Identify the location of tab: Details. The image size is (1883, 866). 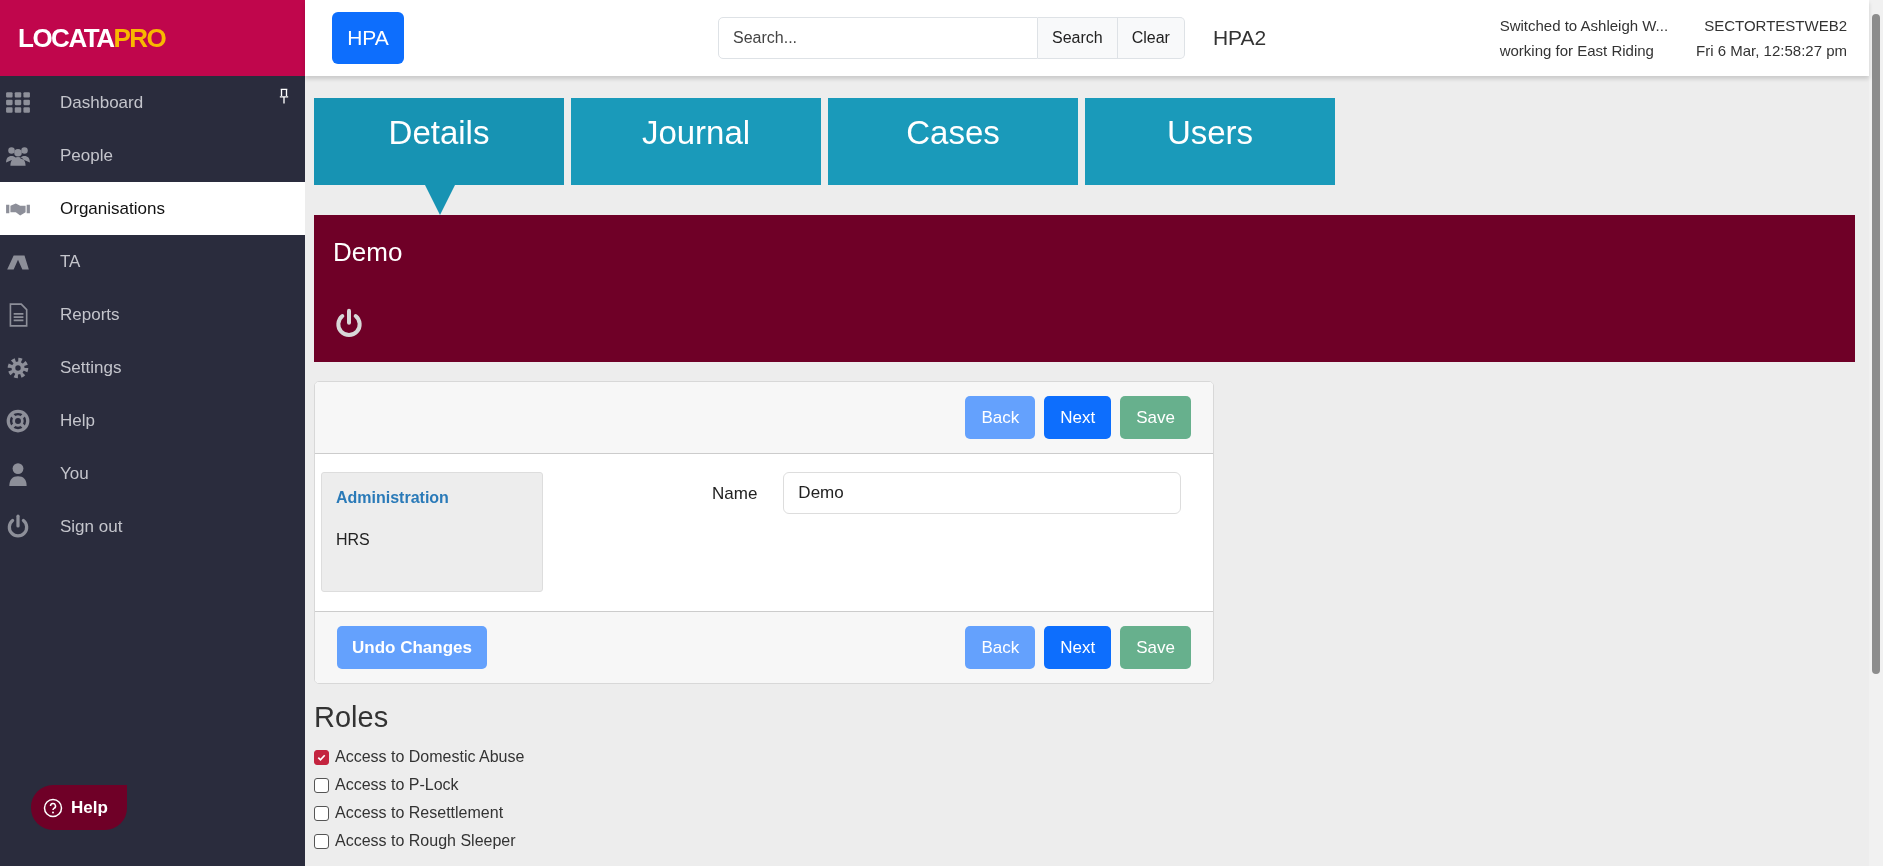
(439, 141).